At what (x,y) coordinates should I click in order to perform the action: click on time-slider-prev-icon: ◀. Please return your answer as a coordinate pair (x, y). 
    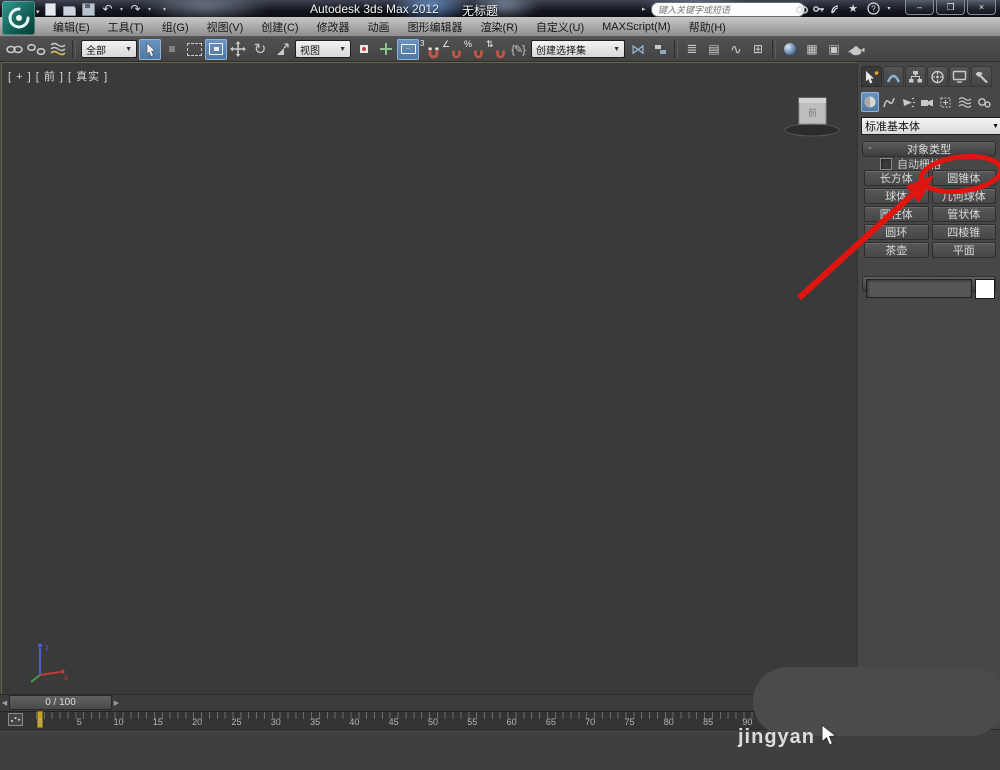
    Looking at the image, I should click on (4, 703).